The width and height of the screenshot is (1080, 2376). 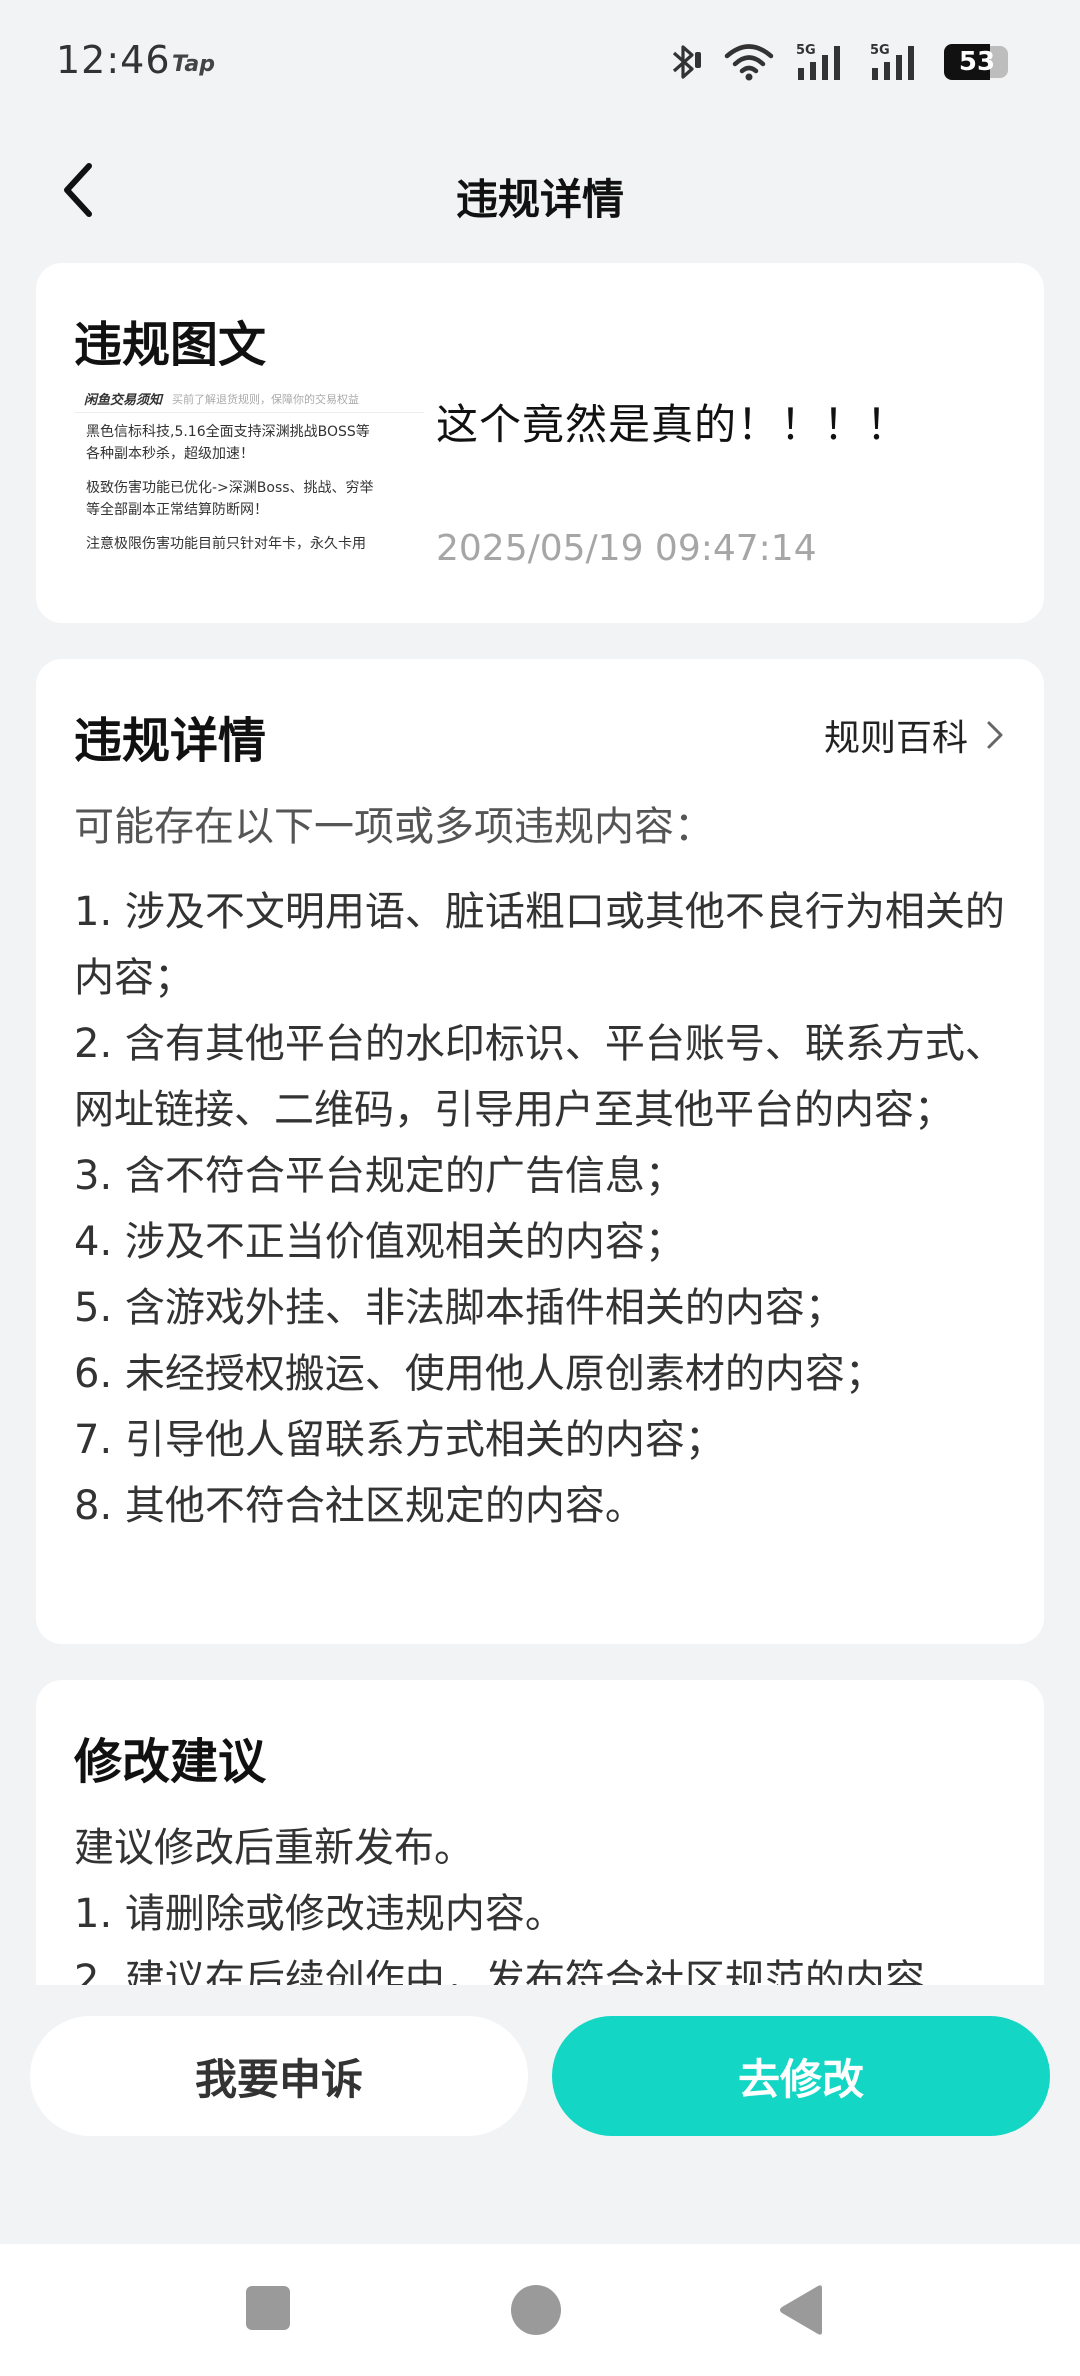 I want to click on details-intro: 可能存在以下一项或多项违规内容：, so click(x=394, y=827).